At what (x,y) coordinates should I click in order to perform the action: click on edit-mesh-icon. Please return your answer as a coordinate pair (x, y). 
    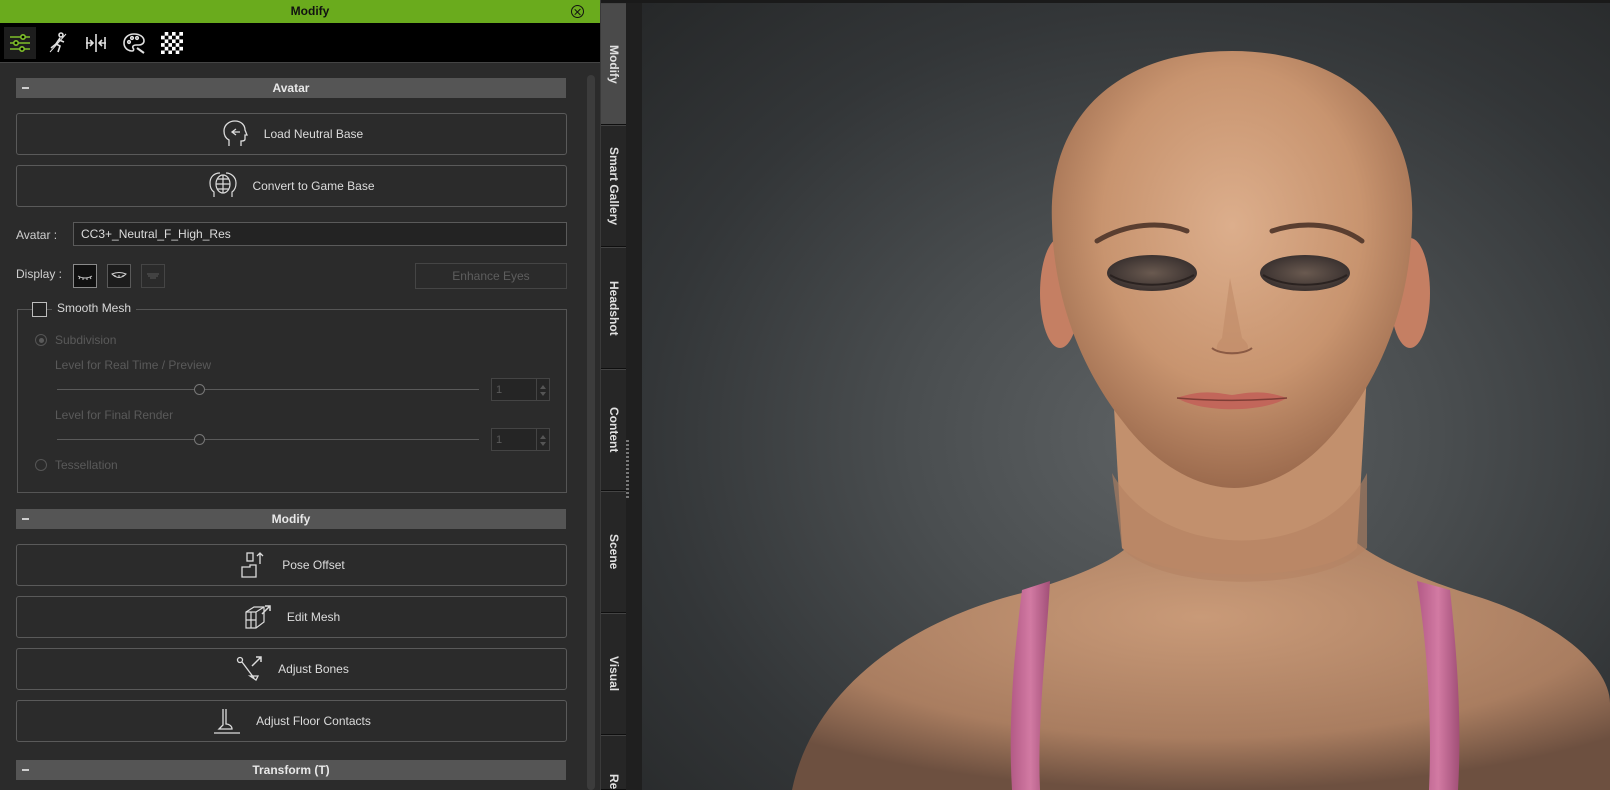
    Looking at the image, I should click on (258, 617).